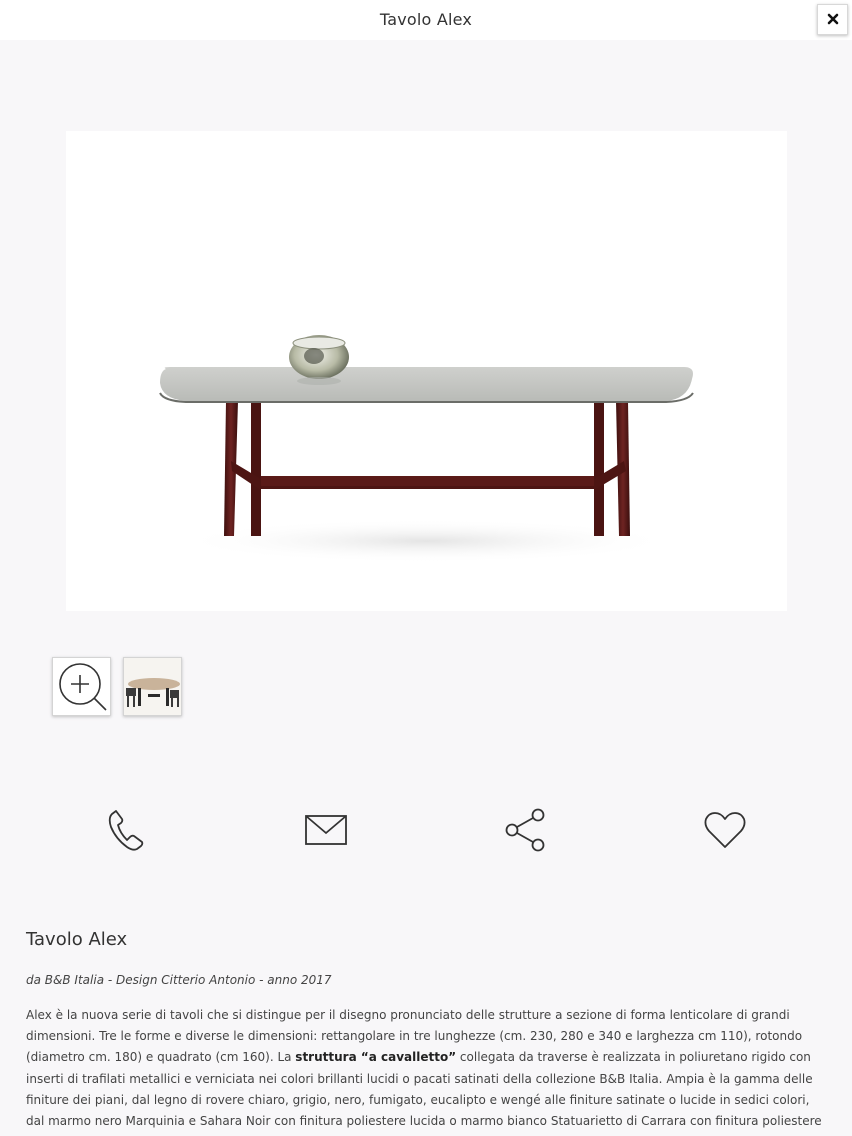 Image resolution: width=852 pixels, height=1136 pixels. I want to click on share-icon, so click(525, 832).